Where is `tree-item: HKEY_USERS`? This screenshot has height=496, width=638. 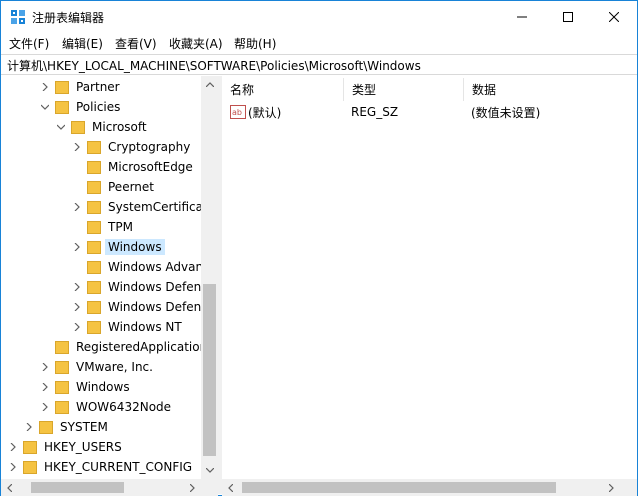 tree-item: HKEY_USERS is located at coordinates (66, 447).